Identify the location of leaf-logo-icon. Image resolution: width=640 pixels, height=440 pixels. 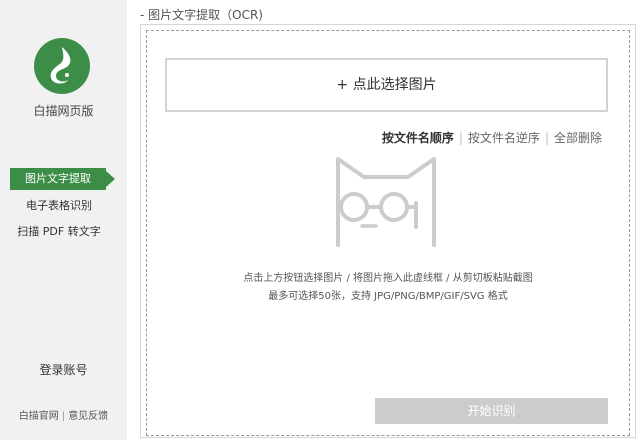
(60, 65).